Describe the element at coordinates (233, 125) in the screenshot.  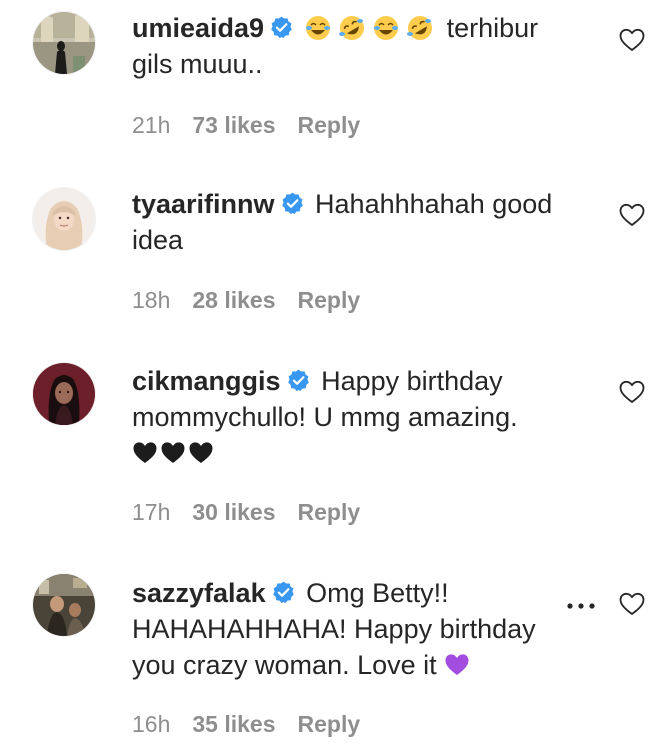
I see `likes-count-link: 73 likes` at that location.